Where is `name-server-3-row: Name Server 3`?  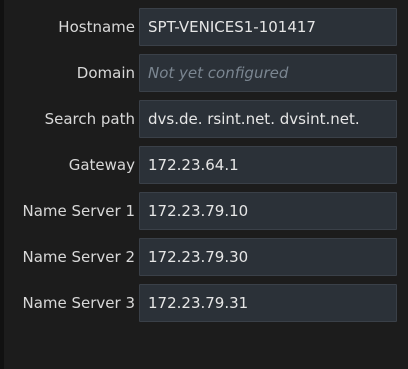 name-server-3-row: Name Server 3 is located at coordinates (206, 303).